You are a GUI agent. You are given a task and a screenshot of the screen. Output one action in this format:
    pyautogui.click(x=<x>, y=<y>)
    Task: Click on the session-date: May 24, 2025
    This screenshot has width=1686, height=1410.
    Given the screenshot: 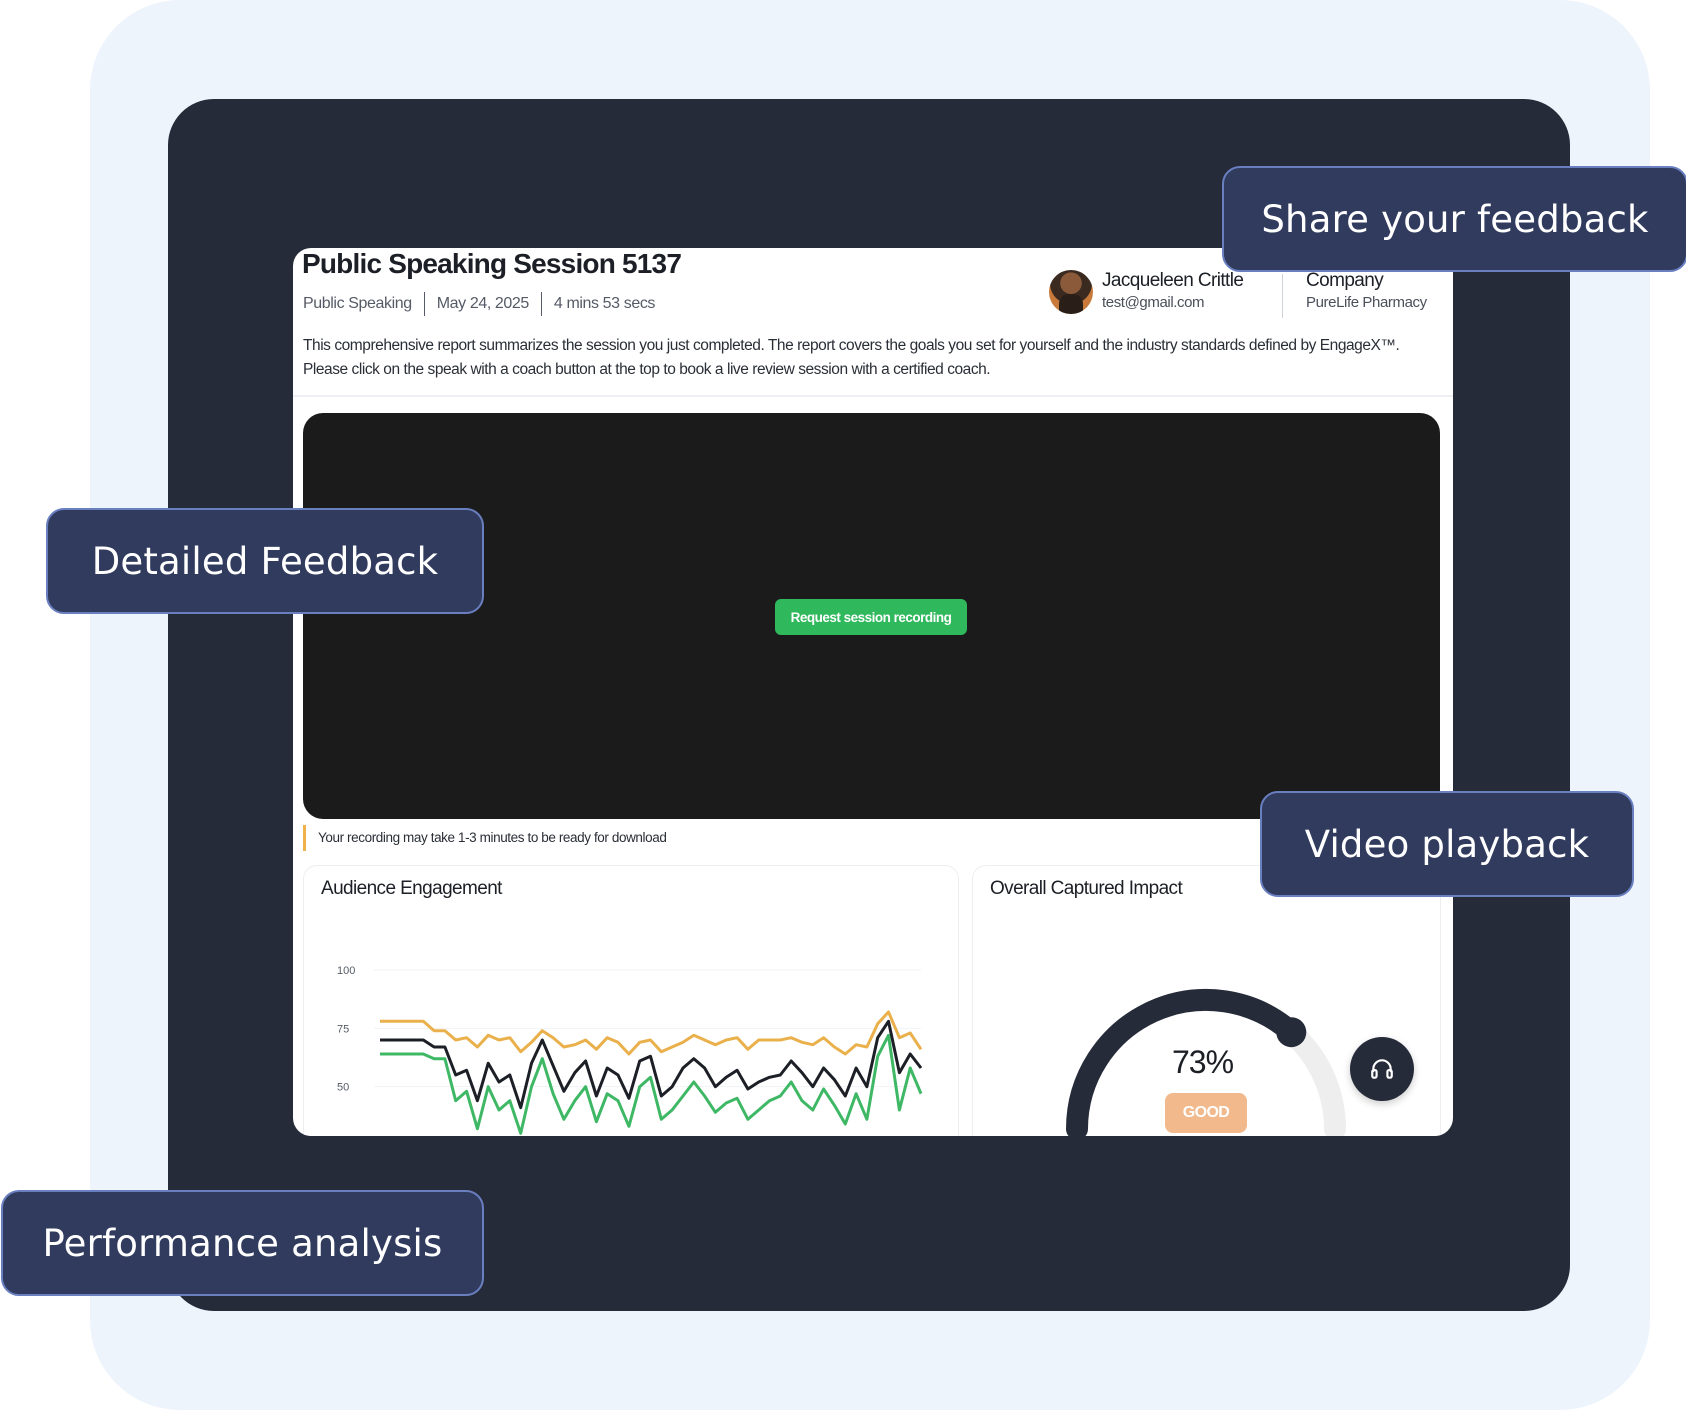 What is the action you would take?
    pyautogui.click(x=483, y=303)
    